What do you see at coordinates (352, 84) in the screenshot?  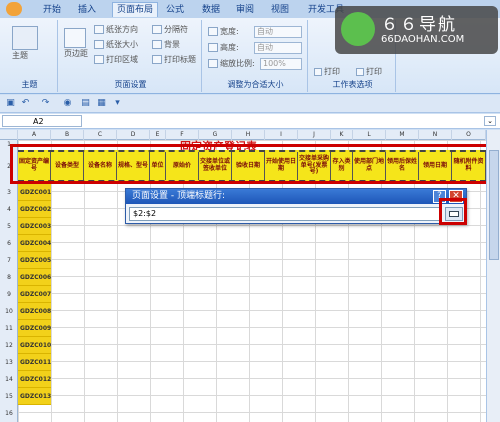 I see `group-title-sheet-options: 工作表选项` at bounding box center [352, 84].